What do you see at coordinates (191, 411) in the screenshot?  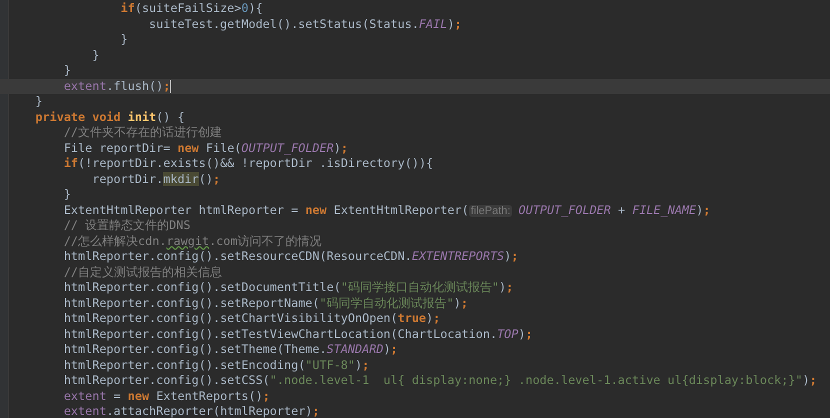 I see `code-line: extent.attachReporter(htmlReporter);` at bounding box center [191, 411].